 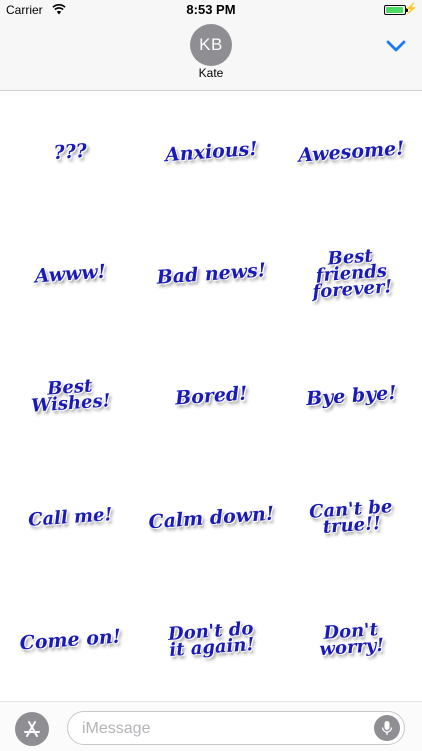 I want to click on contact-name: Kate, so click(x=211, y=73).